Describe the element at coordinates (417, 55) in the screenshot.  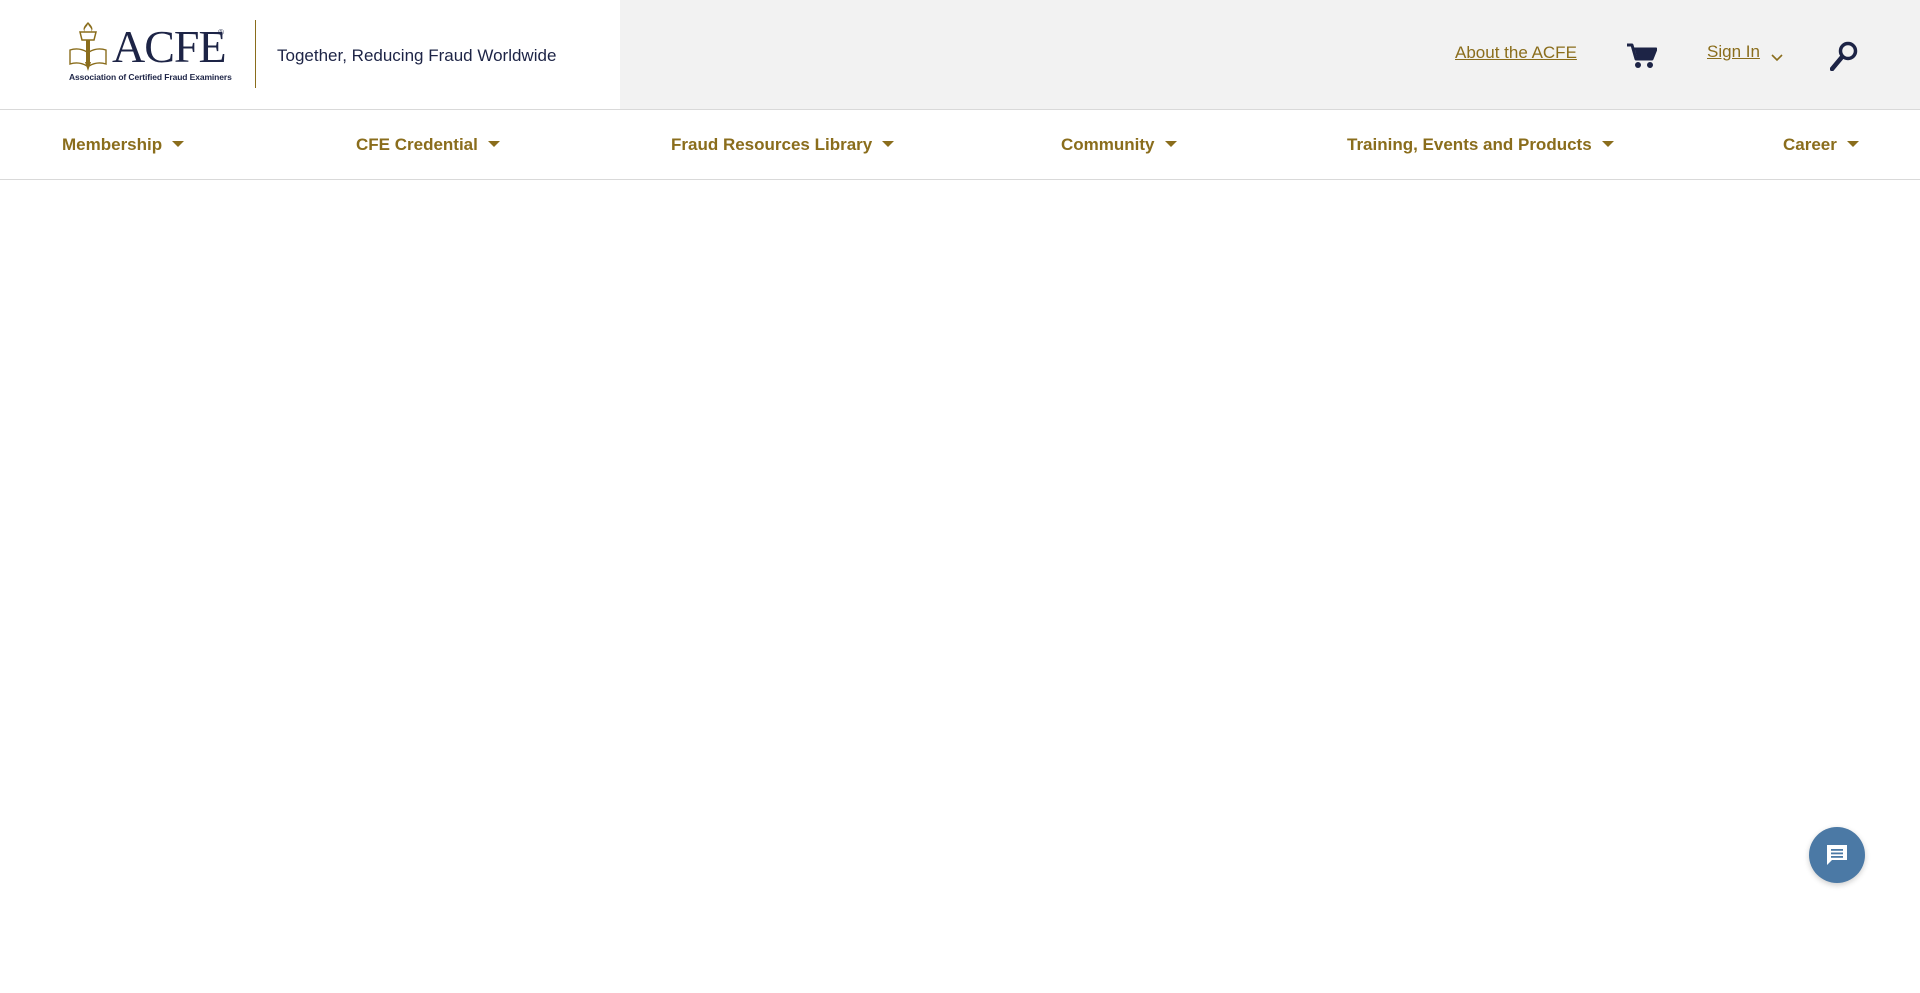
I see `site-tagline: Together, Reducing Fraud Worldwide` at that location.